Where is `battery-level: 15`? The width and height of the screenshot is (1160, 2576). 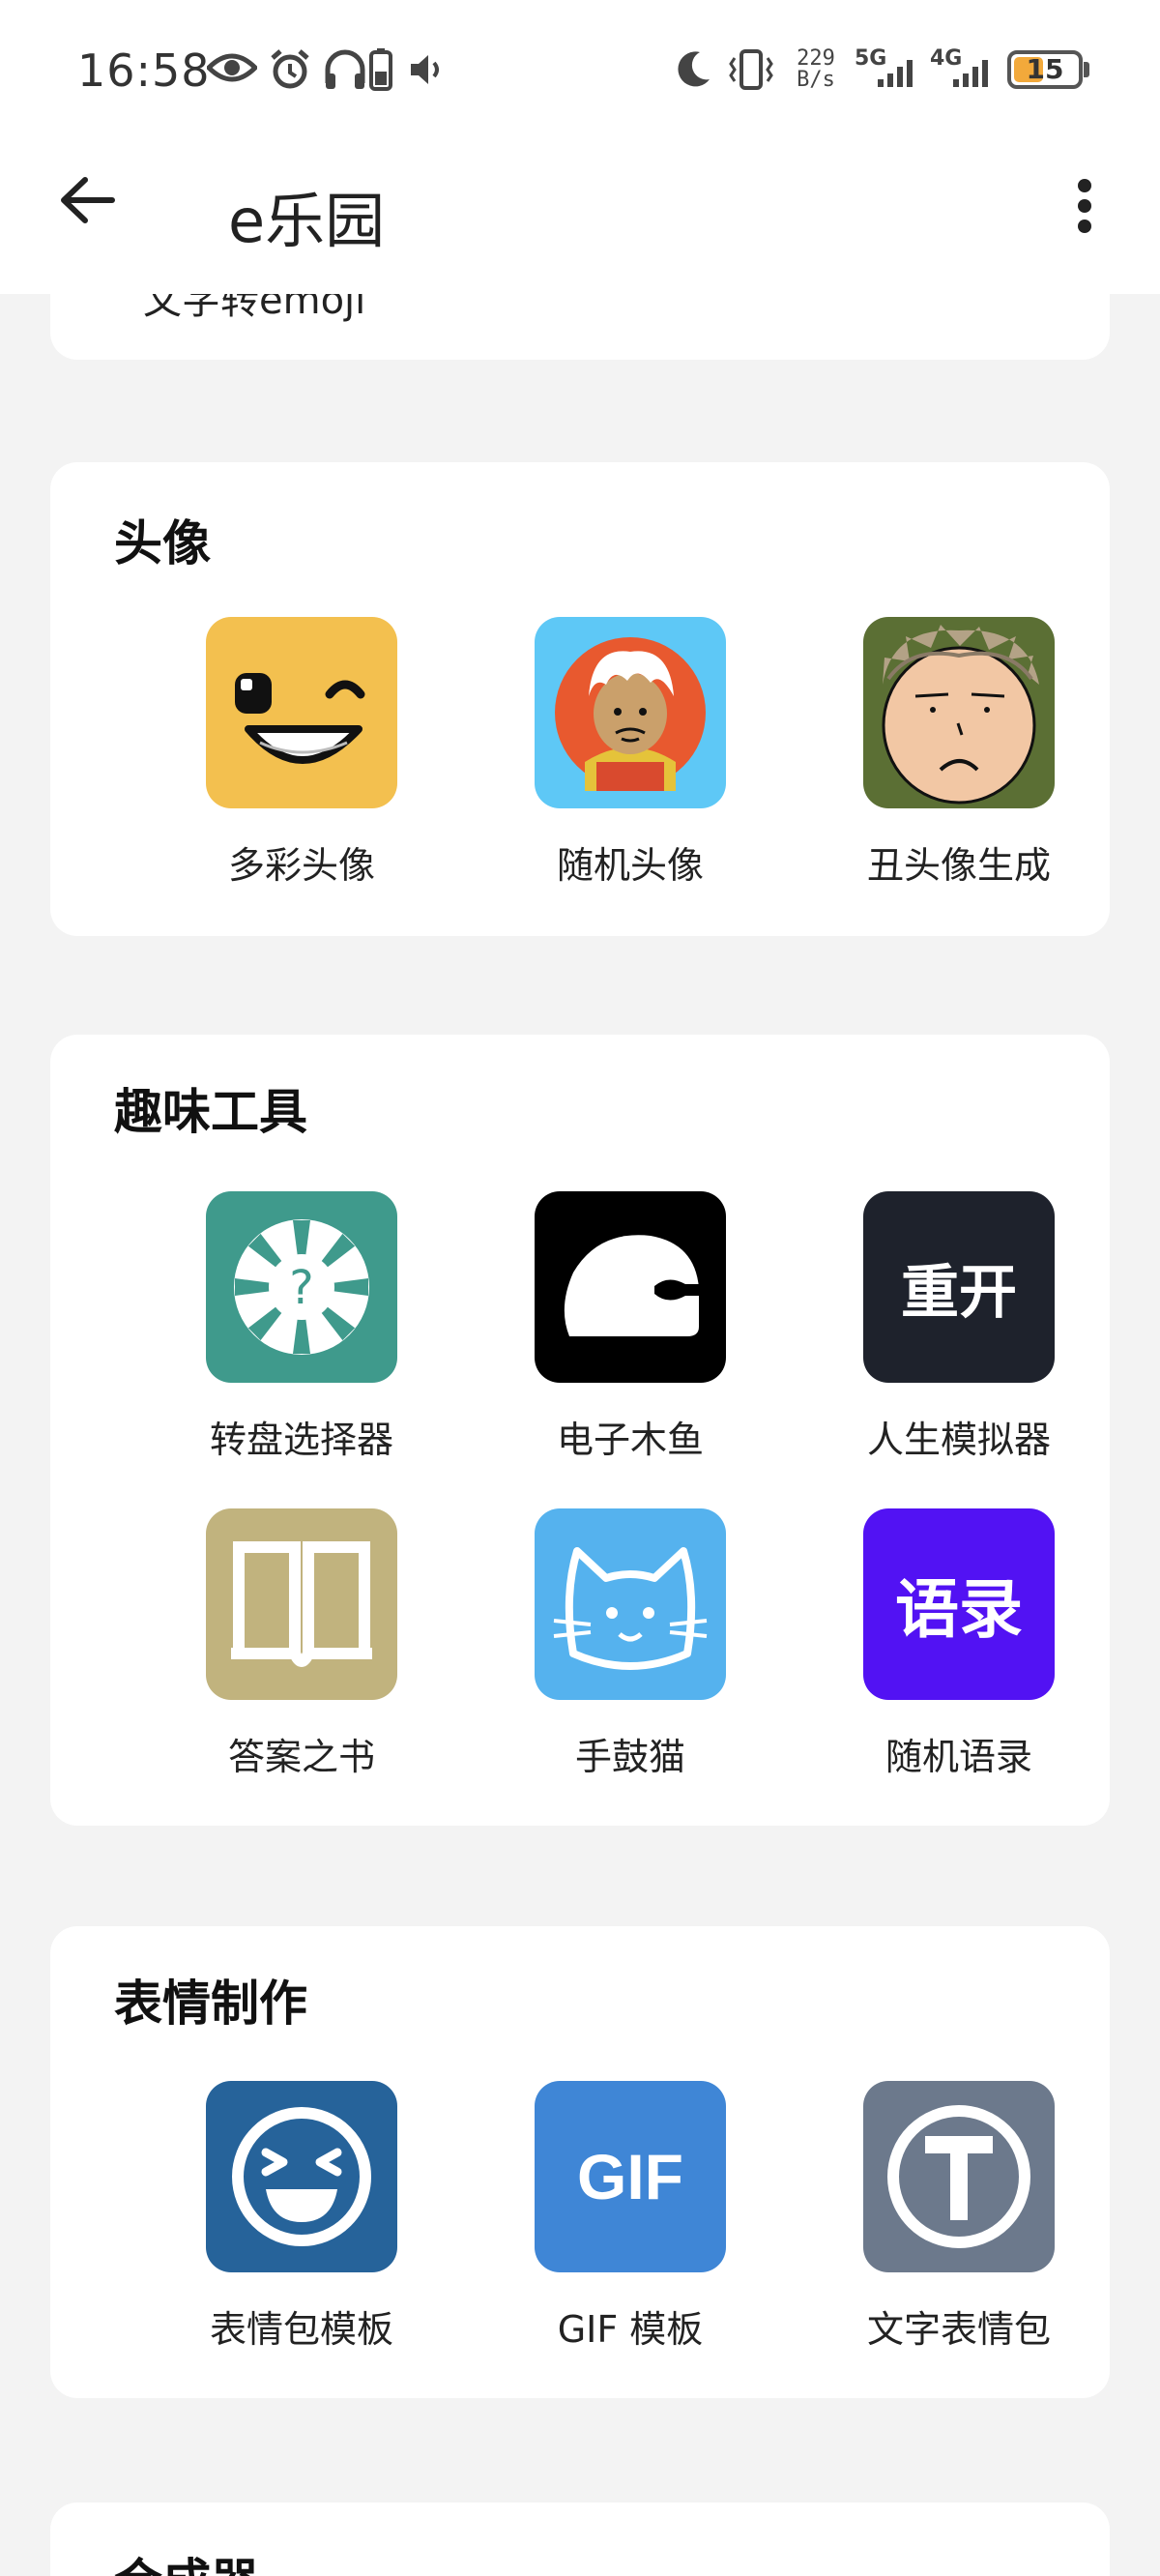 battery-level: 15 is located at coordinates (1045, 69).